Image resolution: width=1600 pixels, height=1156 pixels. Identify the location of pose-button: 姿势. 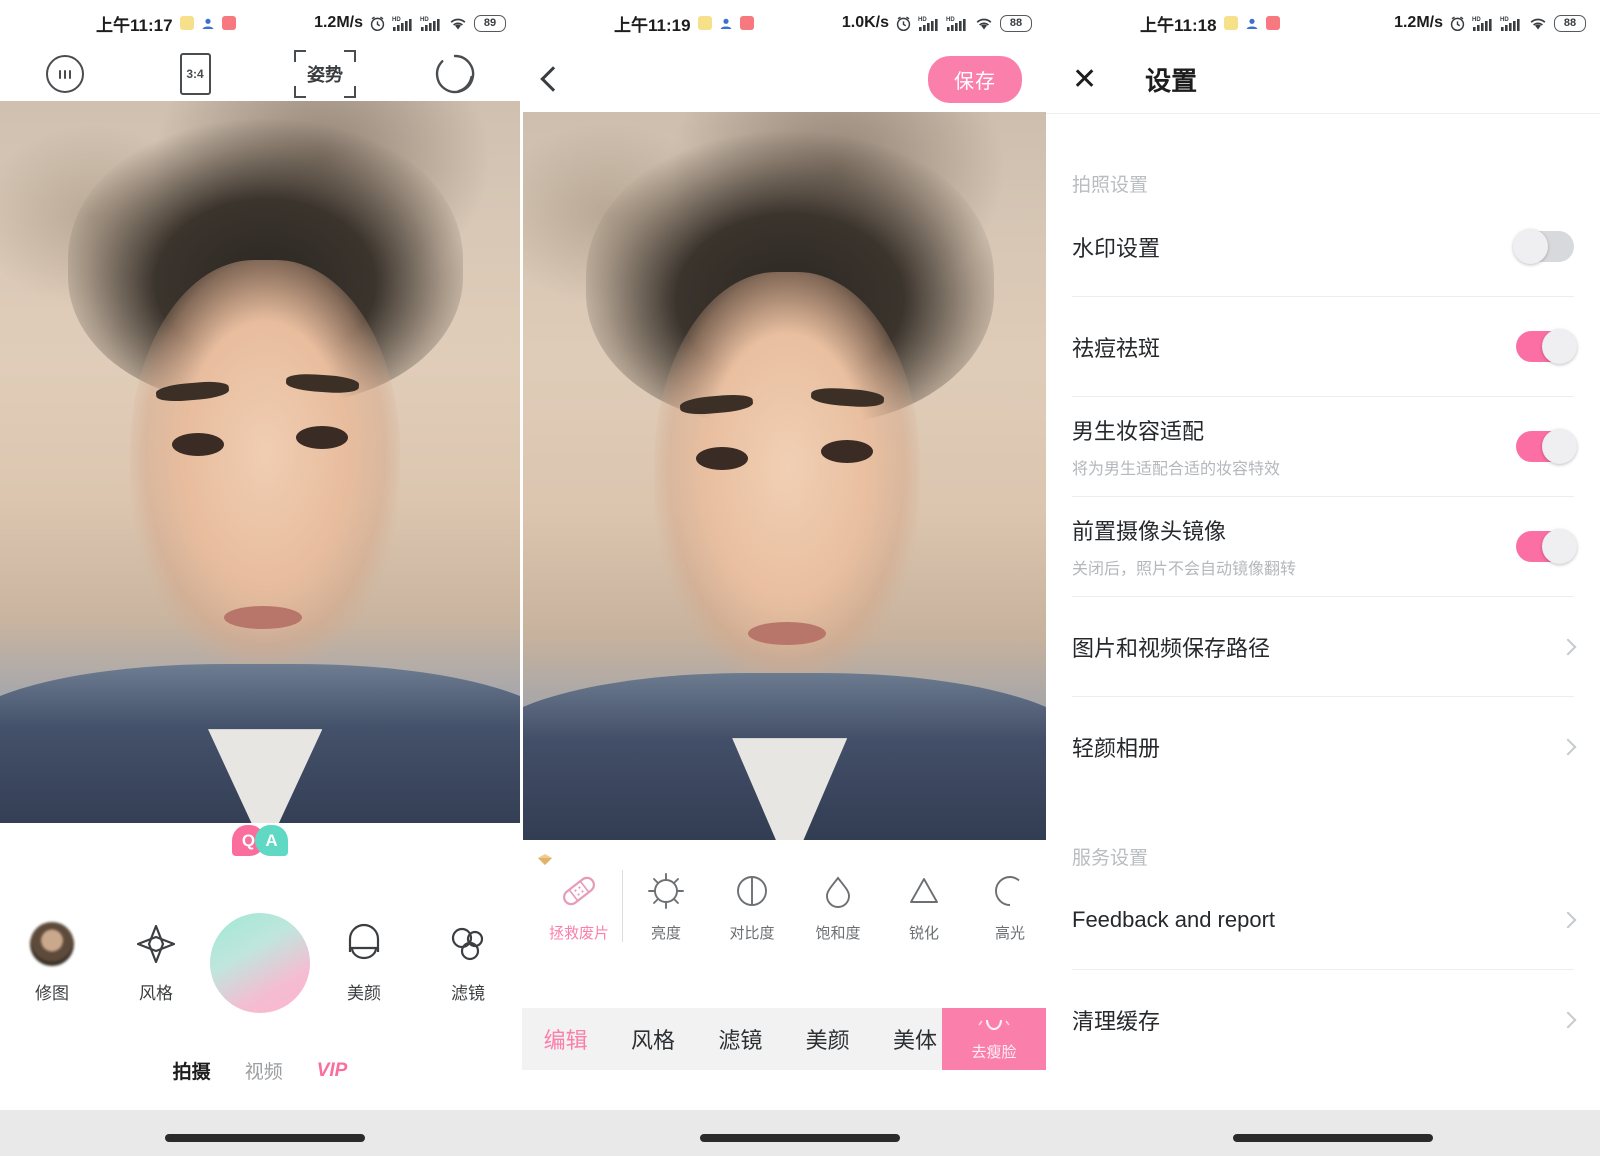
(325, 74).